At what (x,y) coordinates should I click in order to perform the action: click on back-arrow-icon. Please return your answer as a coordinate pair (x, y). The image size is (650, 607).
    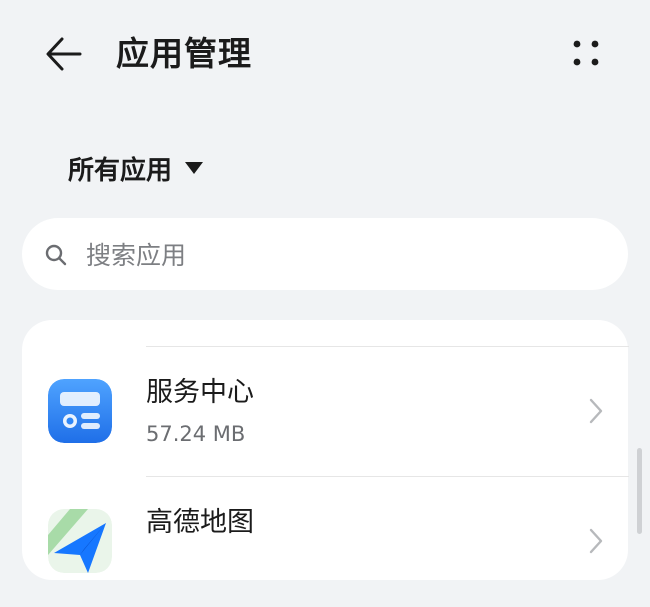
    Looking at the image, I should click on (64, 54).